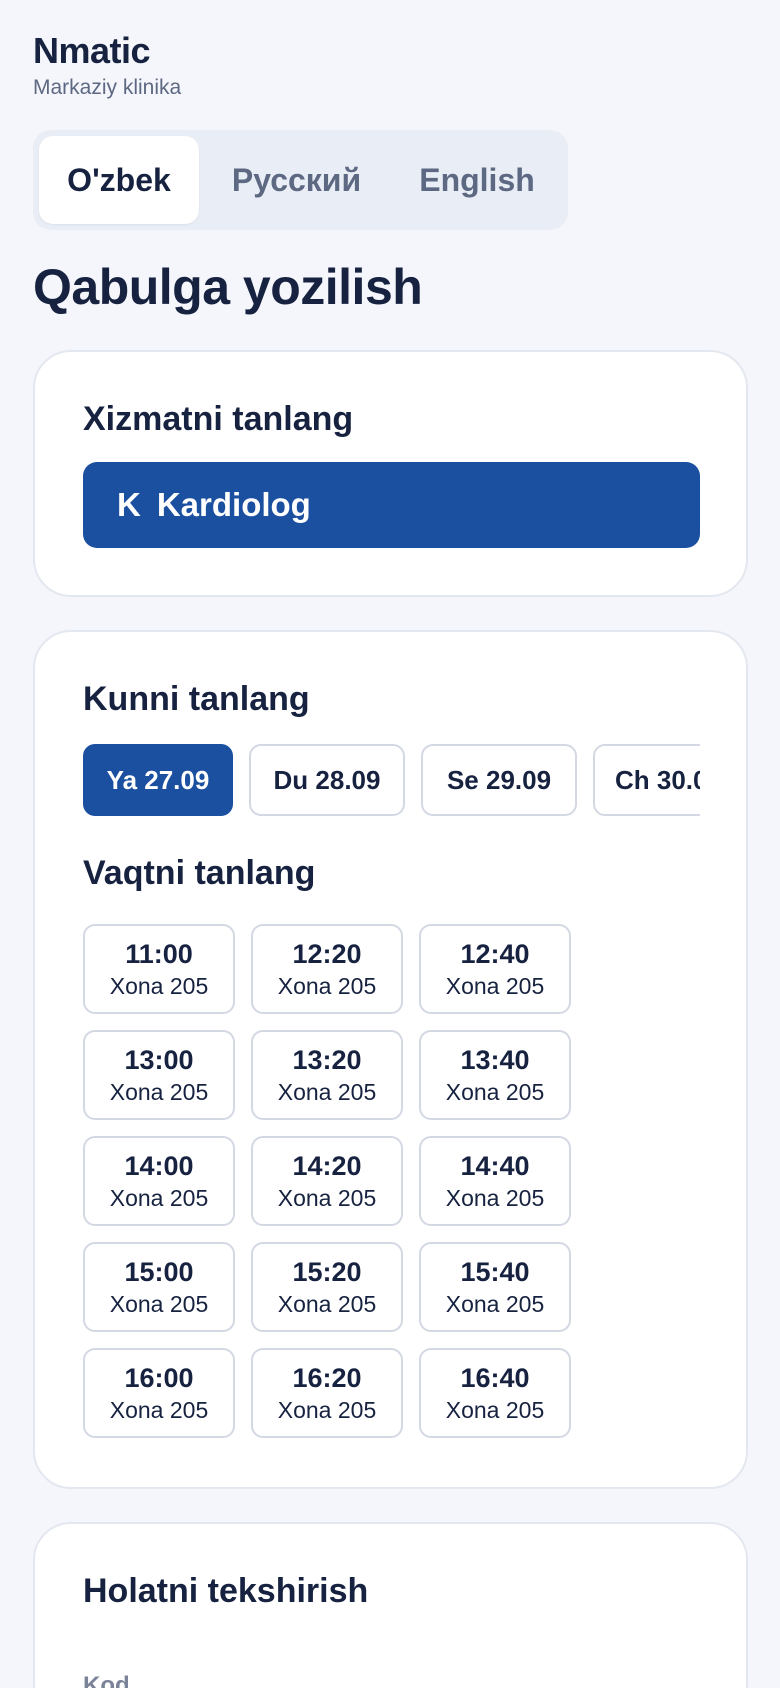 Image resolution: width=780 pixels, height=1688 pixels. Describe the element at coordinates (646, 780) in the screenshot. I see `date-chip: Ch 30.09` at that location.